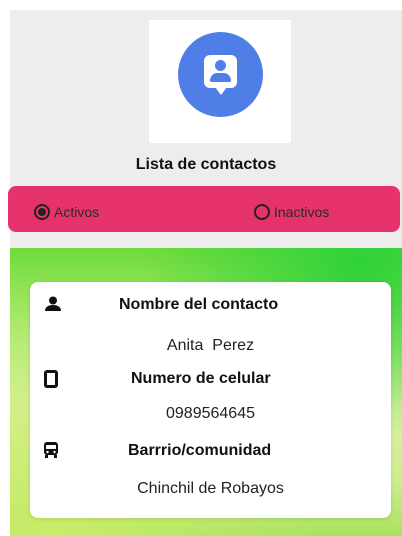  What do you see at coordinates (53, 303) in the screenshot?
I see `person-icon` at bounding box center [53, 303].